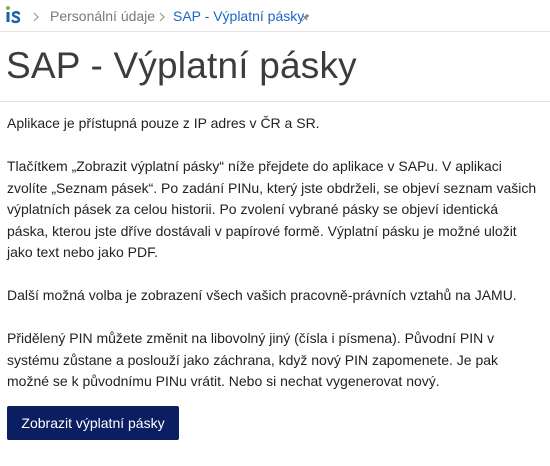 The image size is (550, 466). I want to click on title-divider, so click(275, 101).